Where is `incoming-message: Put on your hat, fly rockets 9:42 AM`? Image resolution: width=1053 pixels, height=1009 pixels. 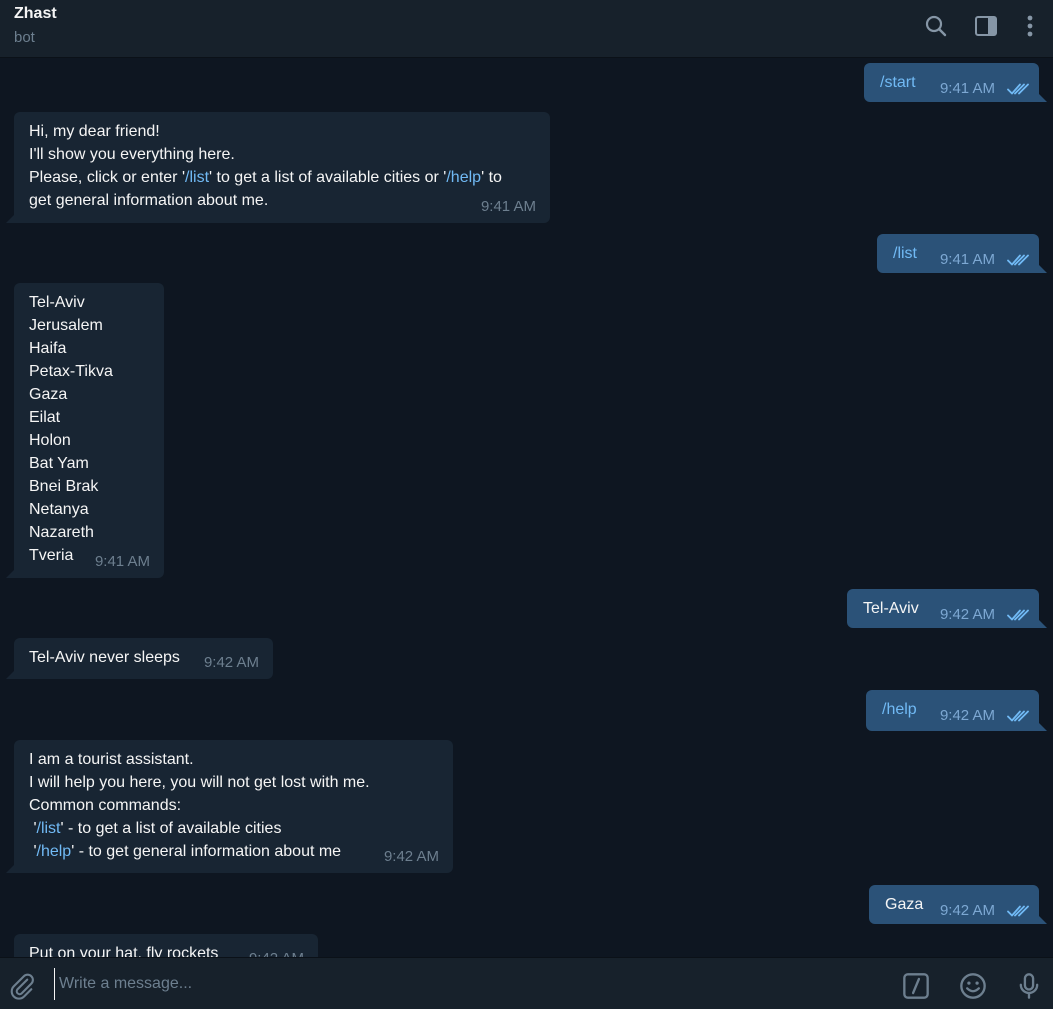 incoming-message: Put on your hat, fly rockets 9:42 AM is located at coordinates (166, 945).